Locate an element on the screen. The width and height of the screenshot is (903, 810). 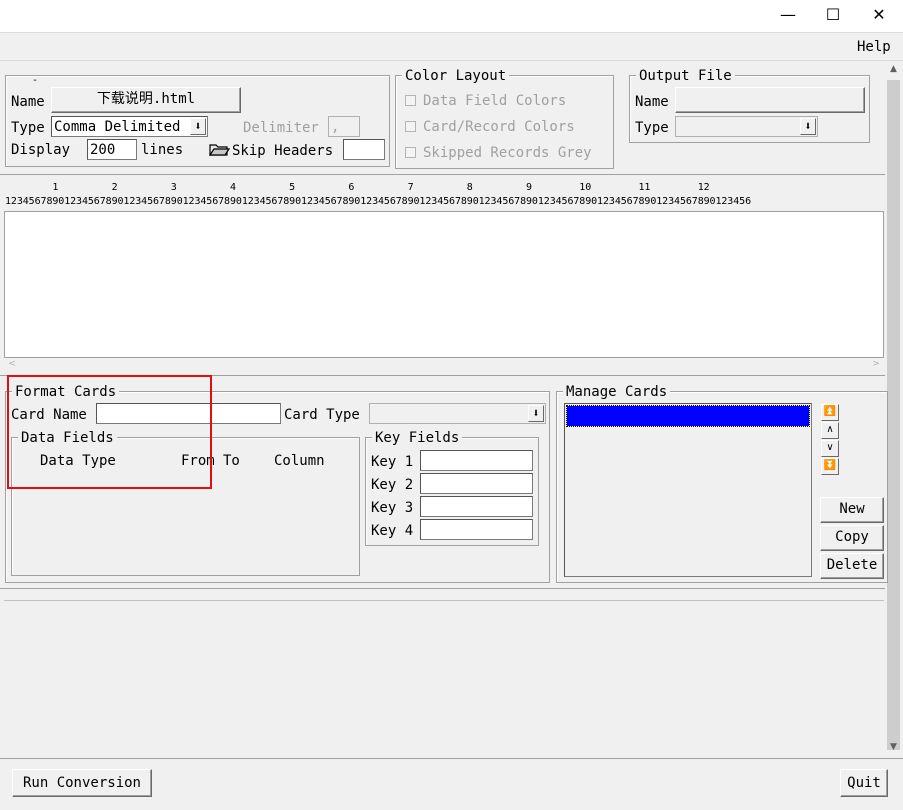
maximize-button: ☐ is located at coordinates (833, 16).